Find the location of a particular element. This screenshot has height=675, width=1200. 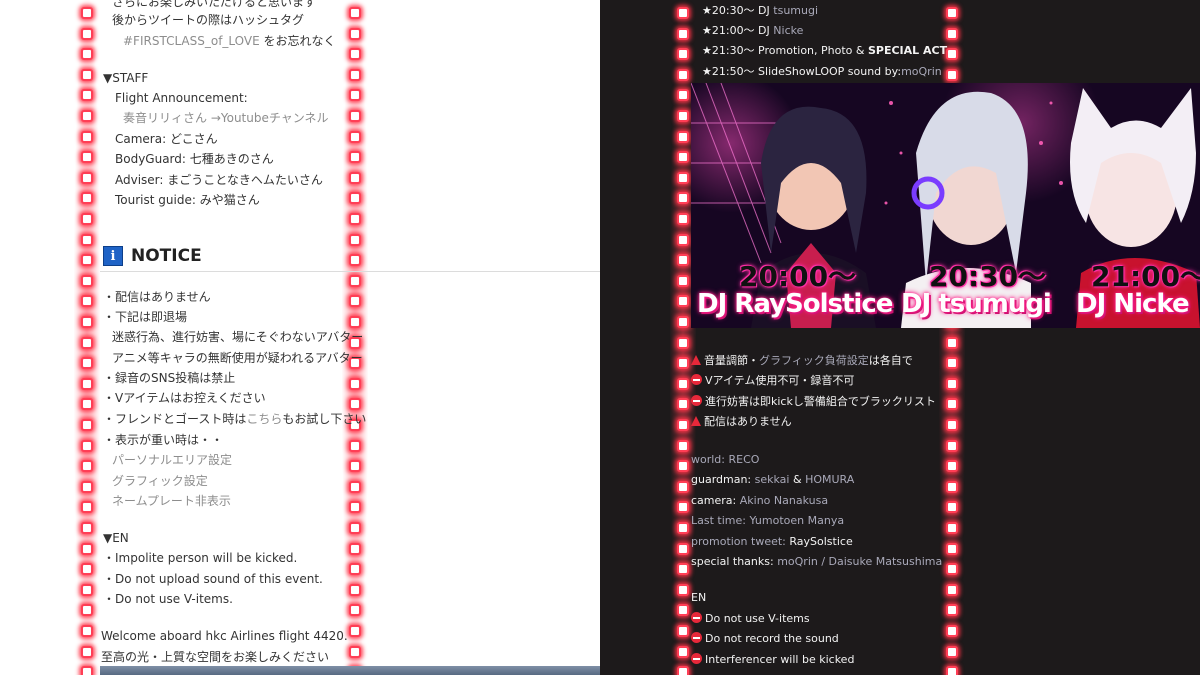

text-span: 配信はありません is located at coordinates (748, 421).